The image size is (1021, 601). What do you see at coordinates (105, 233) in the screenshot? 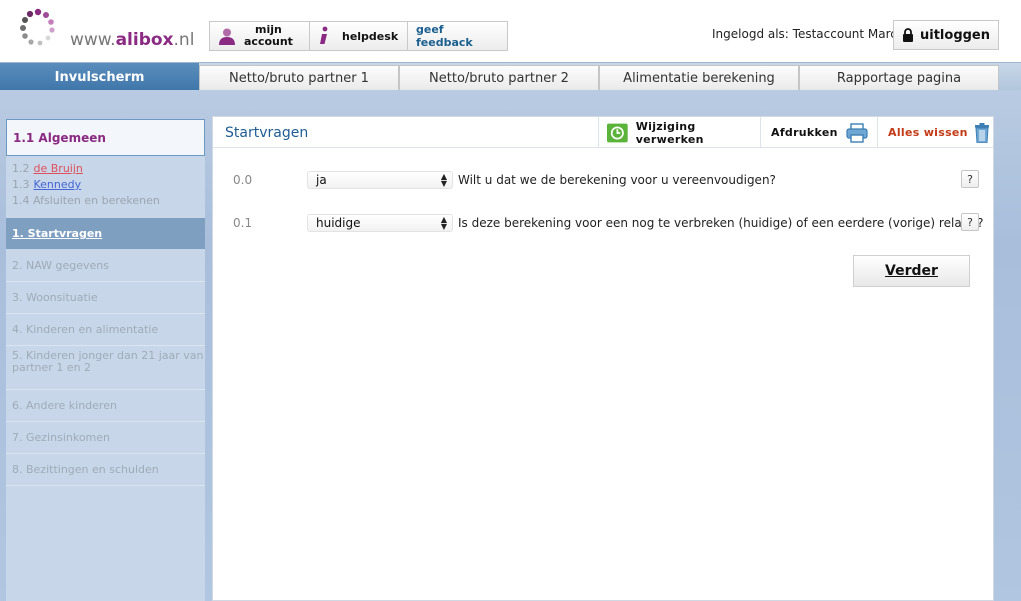
I see `sidebar-item-startvragen: 1. Startvragen` at bounding box center [105, 233].